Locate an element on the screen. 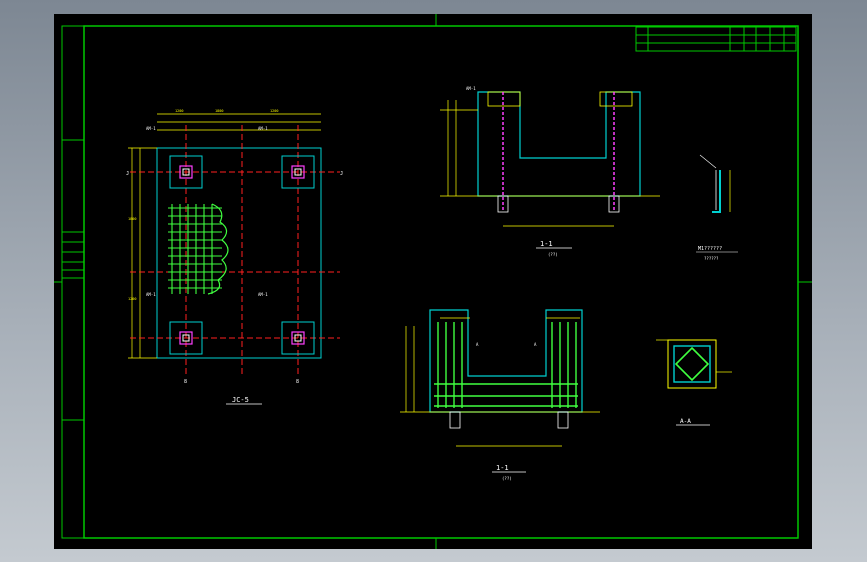 This screenshot has height=562, width=867. section-bottom-subtitle: (??) is located at coordinates (507, 478).